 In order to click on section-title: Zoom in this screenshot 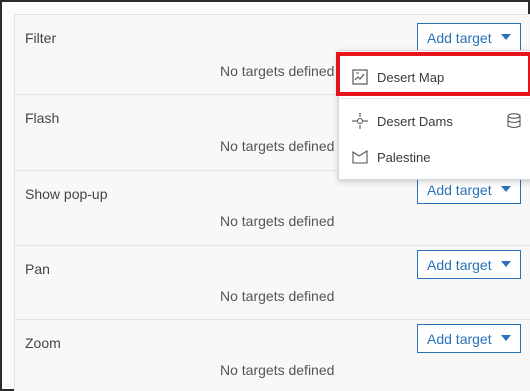, I will do `click(43, 343)`.